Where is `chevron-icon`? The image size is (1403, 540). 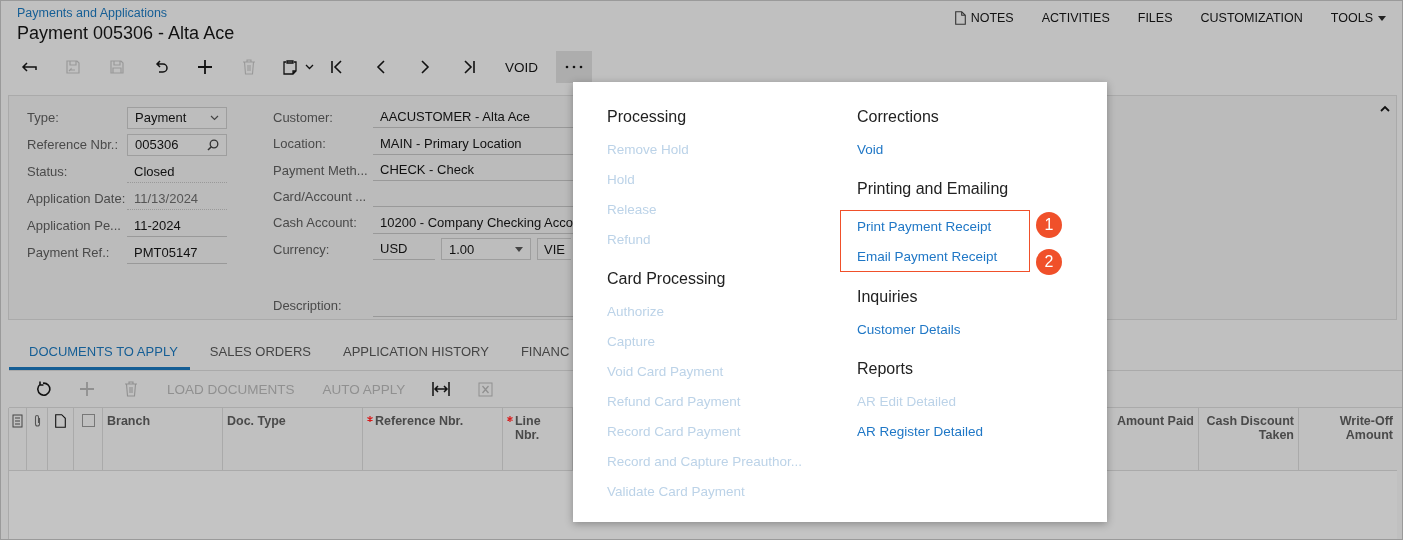
chevron-icon is located at coordinates (214, 117).